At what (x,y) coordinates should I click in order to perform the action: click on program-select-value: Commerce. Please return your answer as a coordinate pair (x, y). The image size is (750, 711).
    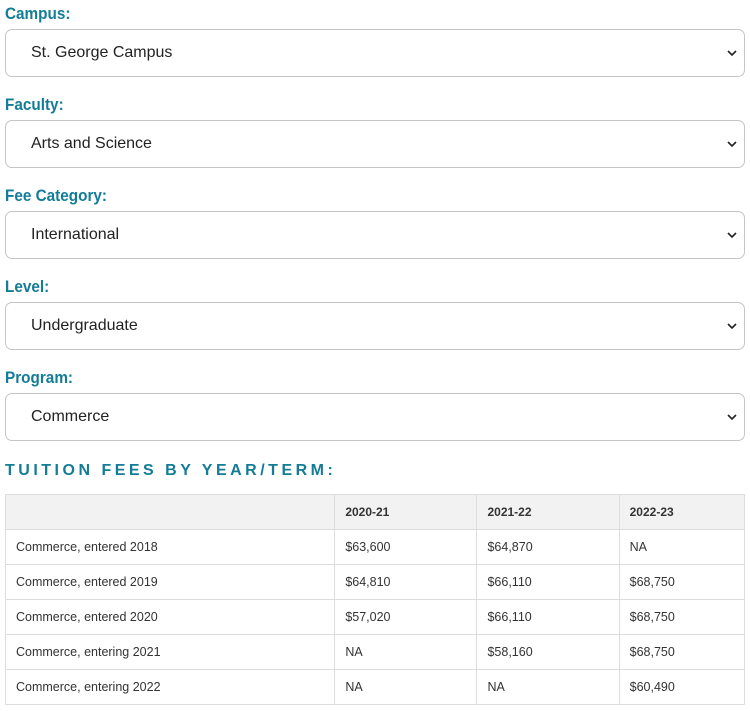
    Looking at the image, I should click on (70, 416).